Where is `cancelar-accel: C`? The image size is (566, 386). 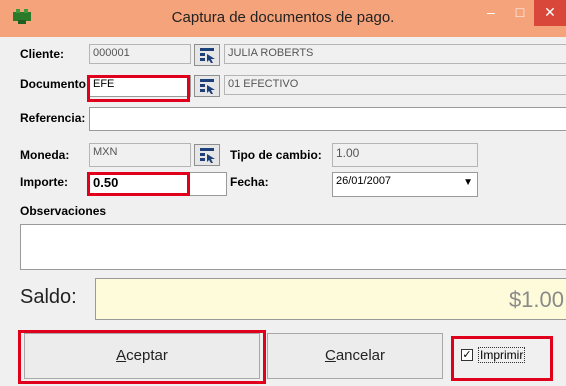
cancelar-accel: C is located at coordinates (330, 355).